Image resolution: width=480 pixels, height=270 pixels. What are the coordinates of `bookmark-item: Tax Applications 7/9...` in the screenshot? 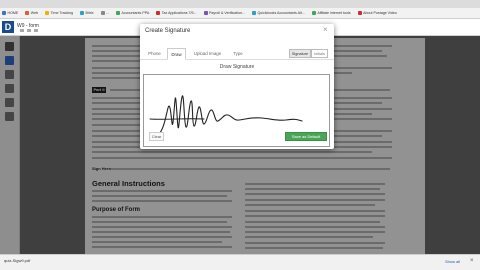 It's located at (175, 13).